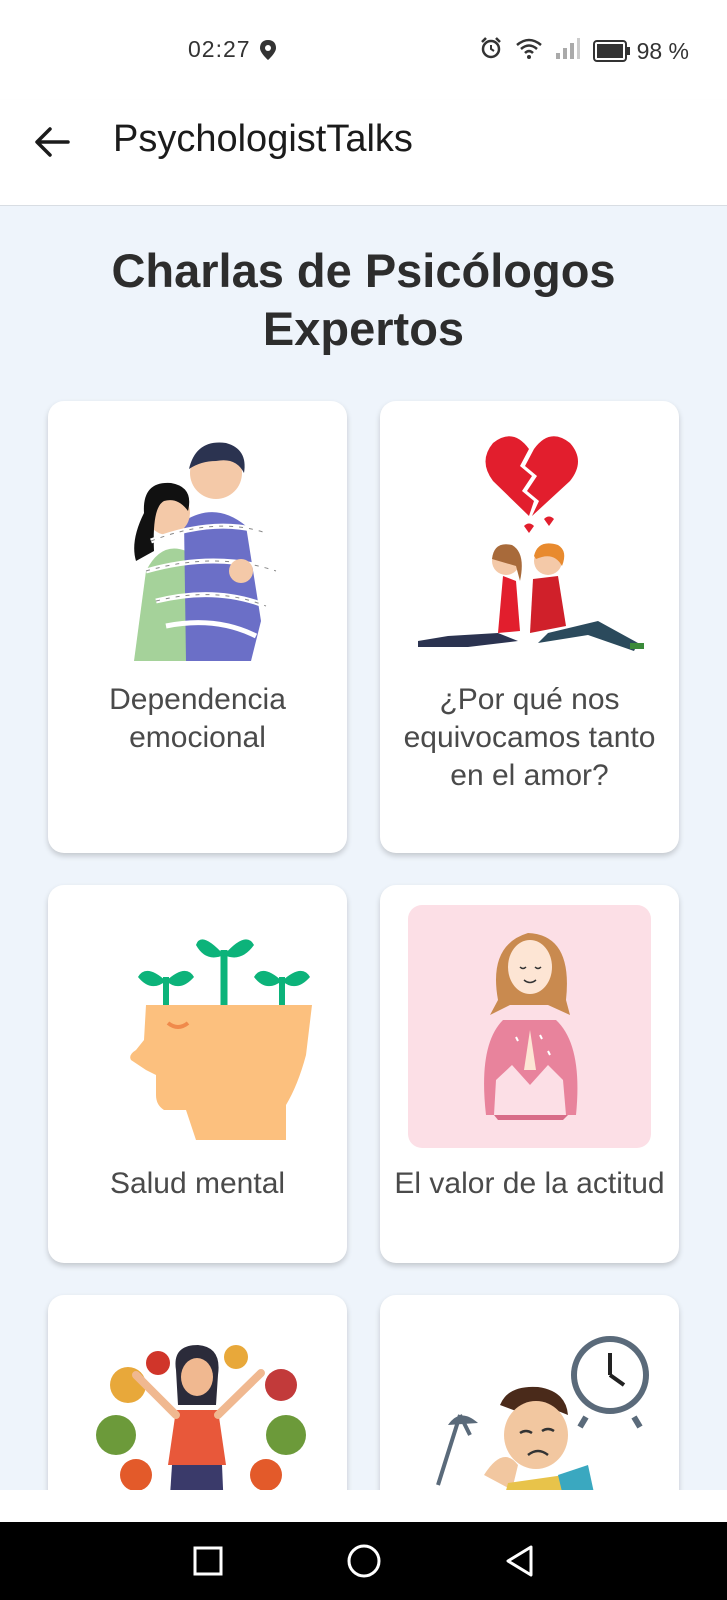 This screenshot has width=727, height=1600. Describe the element at coordinates (363, 50) in the screenshot. I see `status-bar: 02:27 98 %` at that location.